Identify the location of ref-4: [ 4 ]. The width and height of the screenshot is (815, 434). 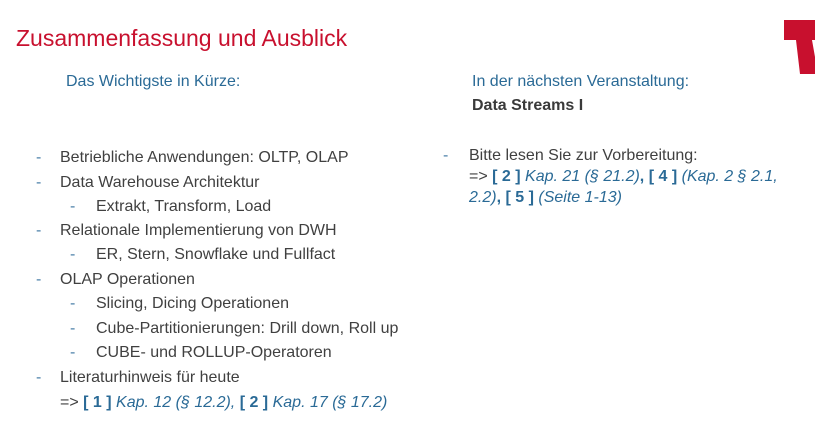
(663, 176).